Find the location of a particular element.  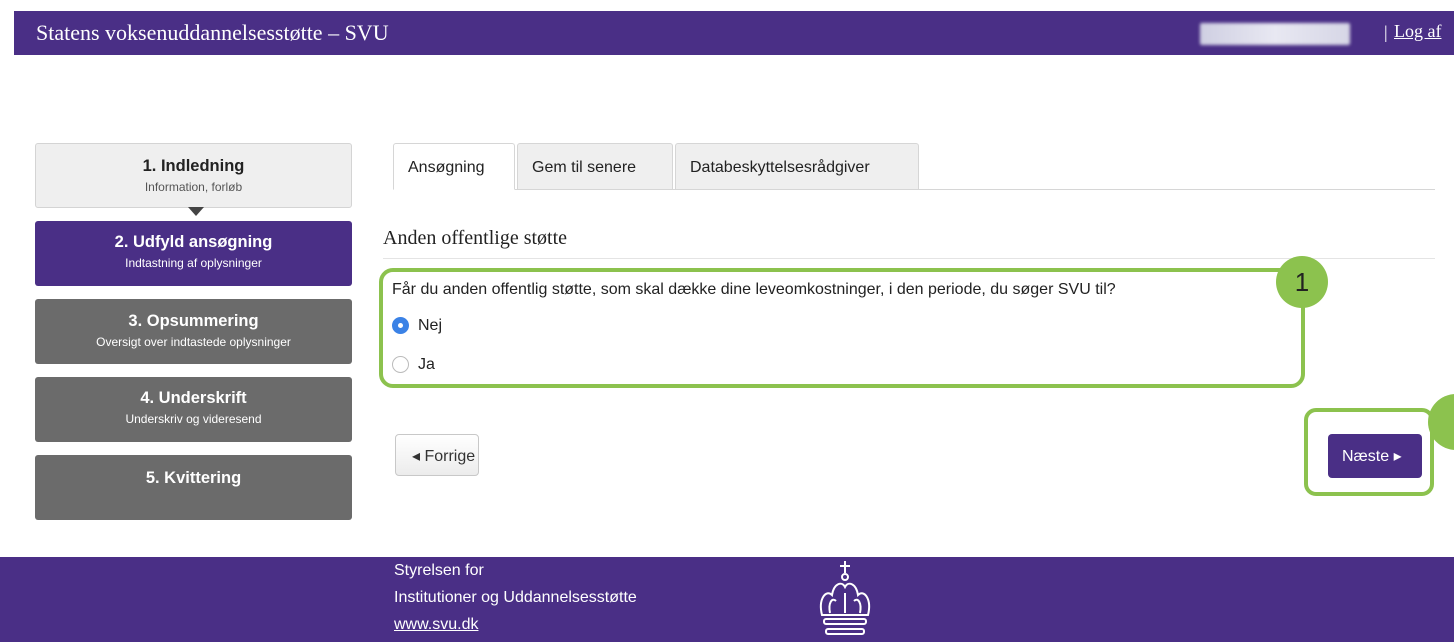

radio-ja is located at coordinates (400, 364).